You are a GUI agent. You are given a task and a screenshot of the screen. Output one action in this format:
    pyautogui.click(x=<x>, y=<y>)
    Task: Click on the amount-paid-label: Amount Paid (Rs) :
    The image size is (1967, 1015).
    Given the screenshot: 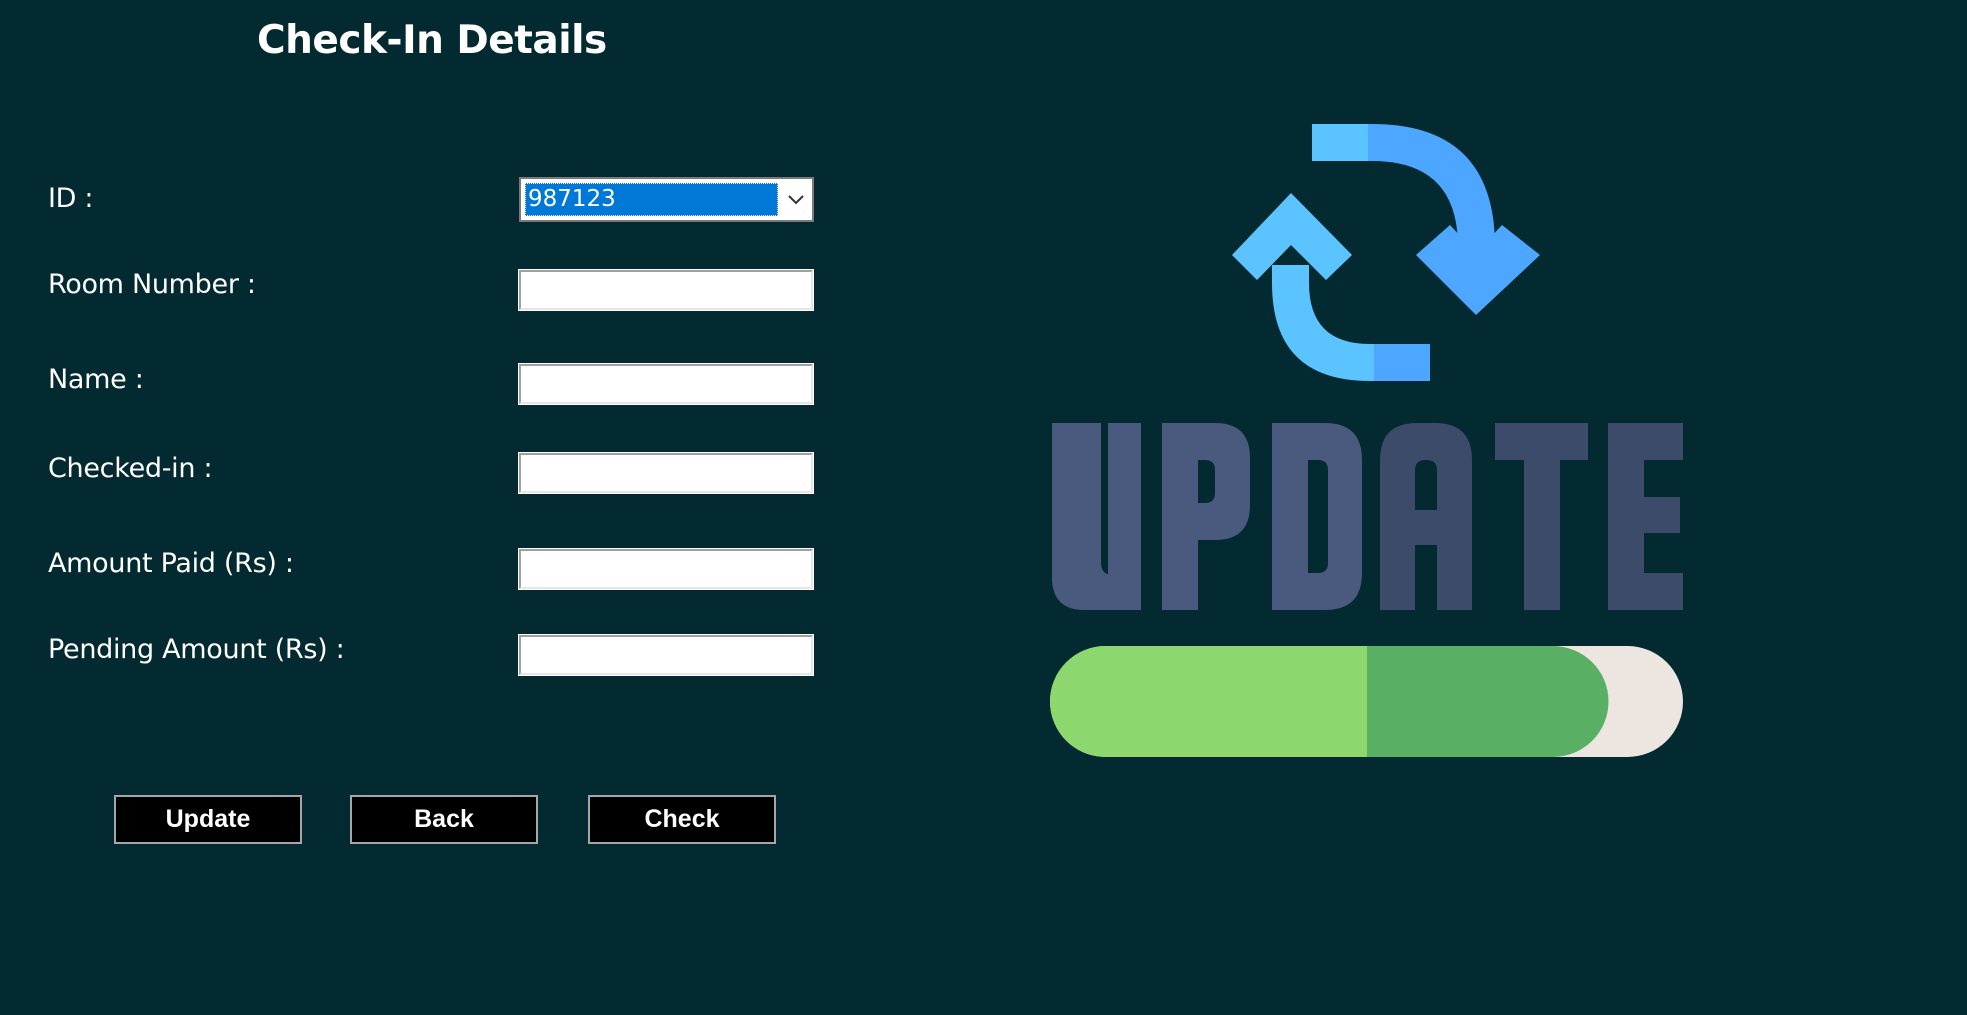 What is the action you would take?
    pyautogui.click(x=171, y=563)
    